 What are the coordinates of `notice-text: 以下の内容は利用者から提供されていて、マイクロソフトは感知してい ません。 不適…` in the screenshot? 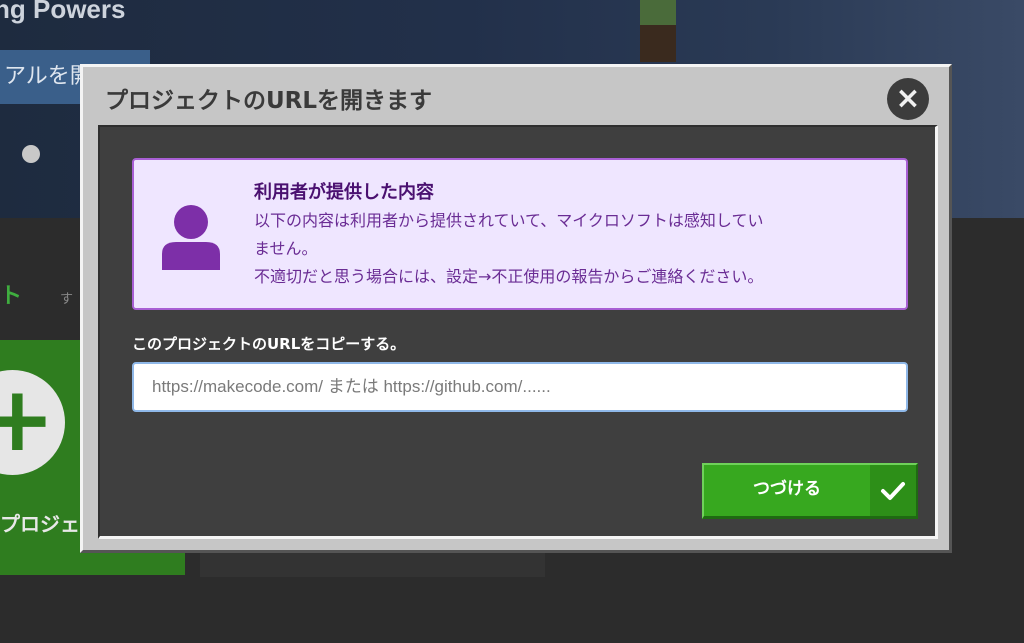 It's located at (574, 249).